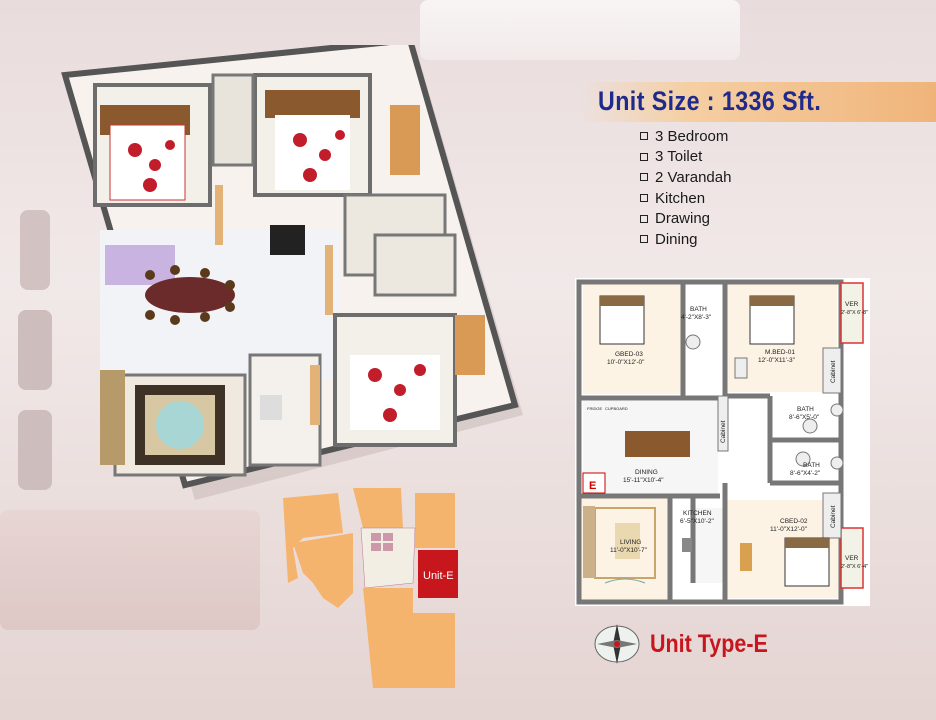 This screenshot has width=936, height=720. What do you see at coordinates (617, 644) in the screenshot?
I see `compass-icon` at bounding box center [617, 644].